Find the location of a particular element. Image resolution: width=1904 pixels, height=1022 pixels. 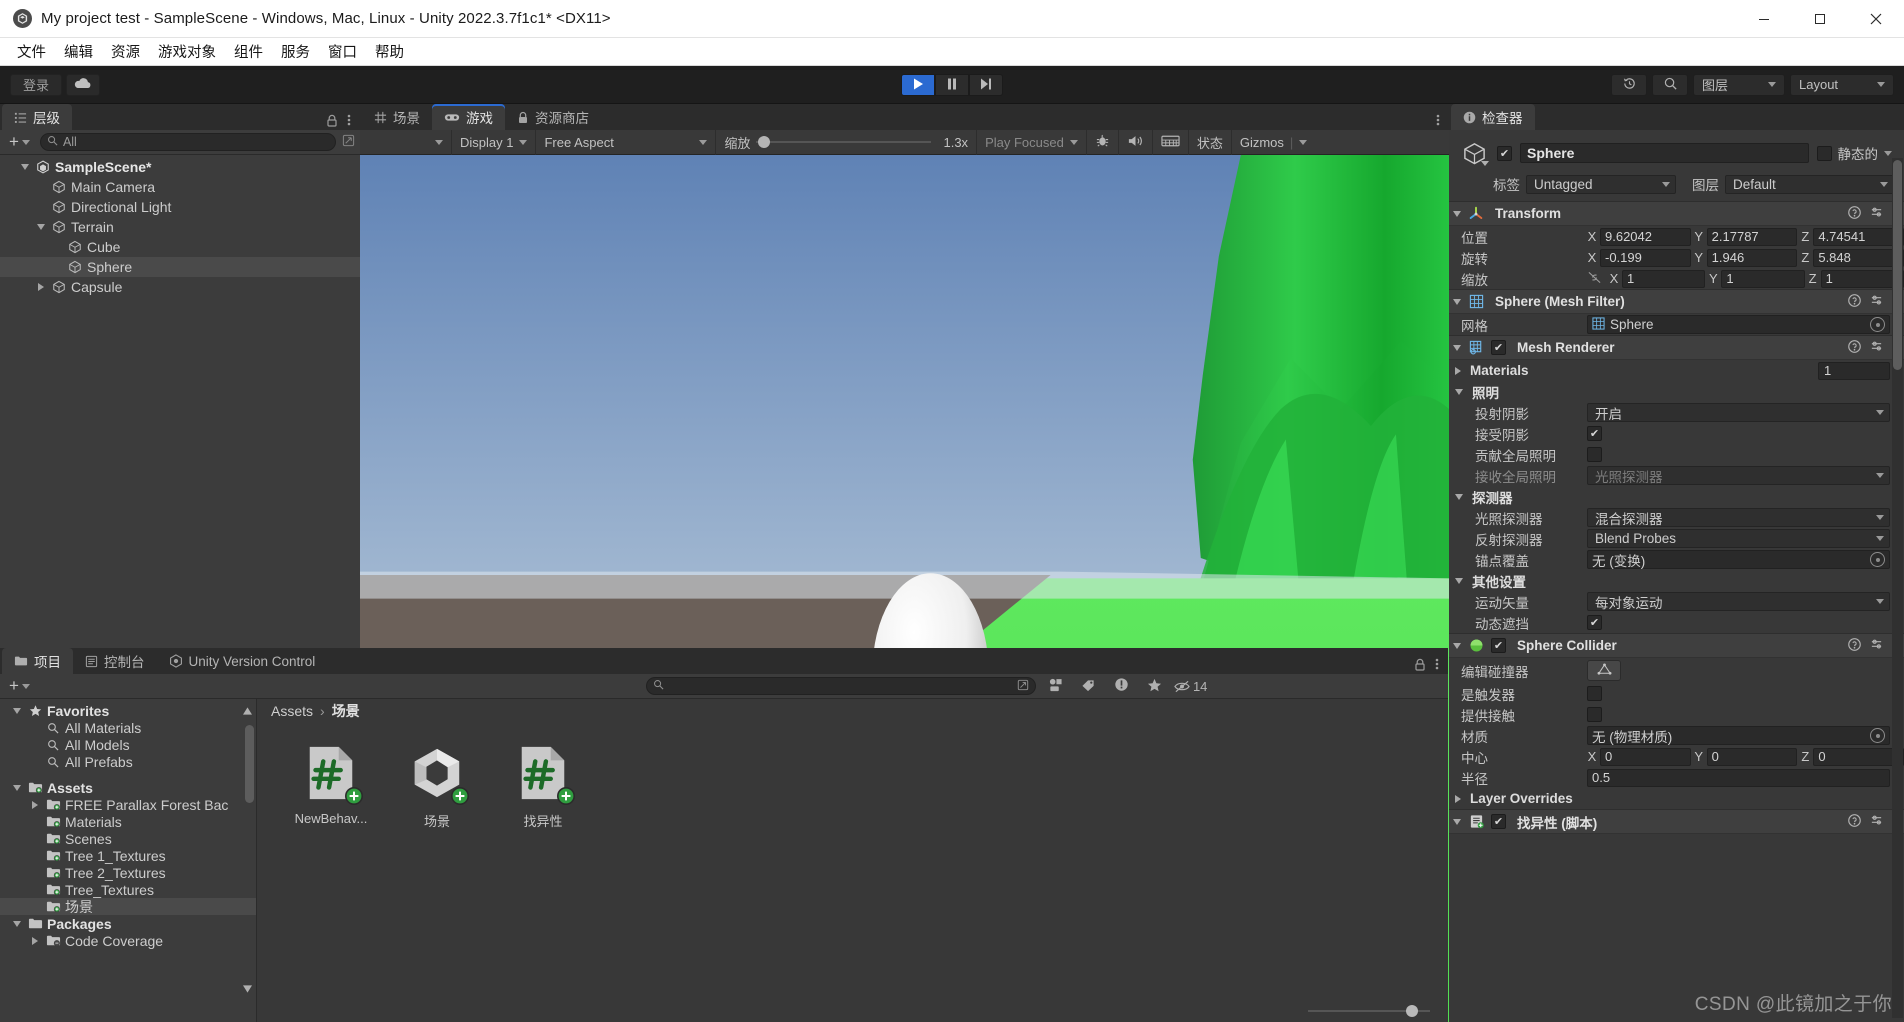

gameview-extra-dropdown is located at coordinates (406, 142).